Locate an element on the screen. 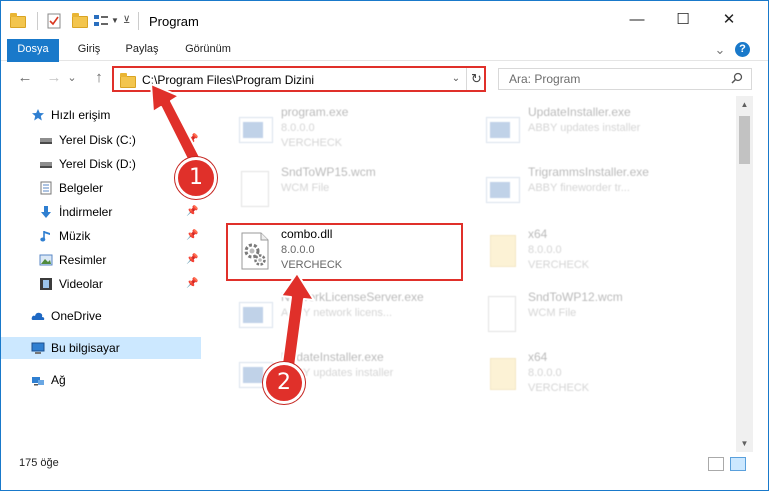  sidebar-item-downloads: İndirmeler 📌 is located at coordinates (101, 212).